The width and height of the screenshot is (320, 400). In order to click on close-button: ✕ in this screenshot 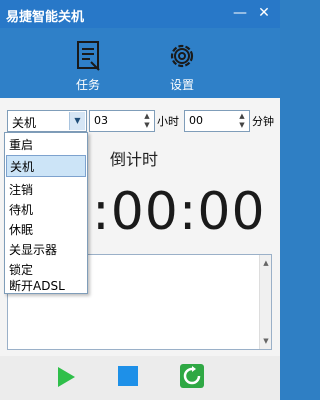, I will do `click(264, 13)`.